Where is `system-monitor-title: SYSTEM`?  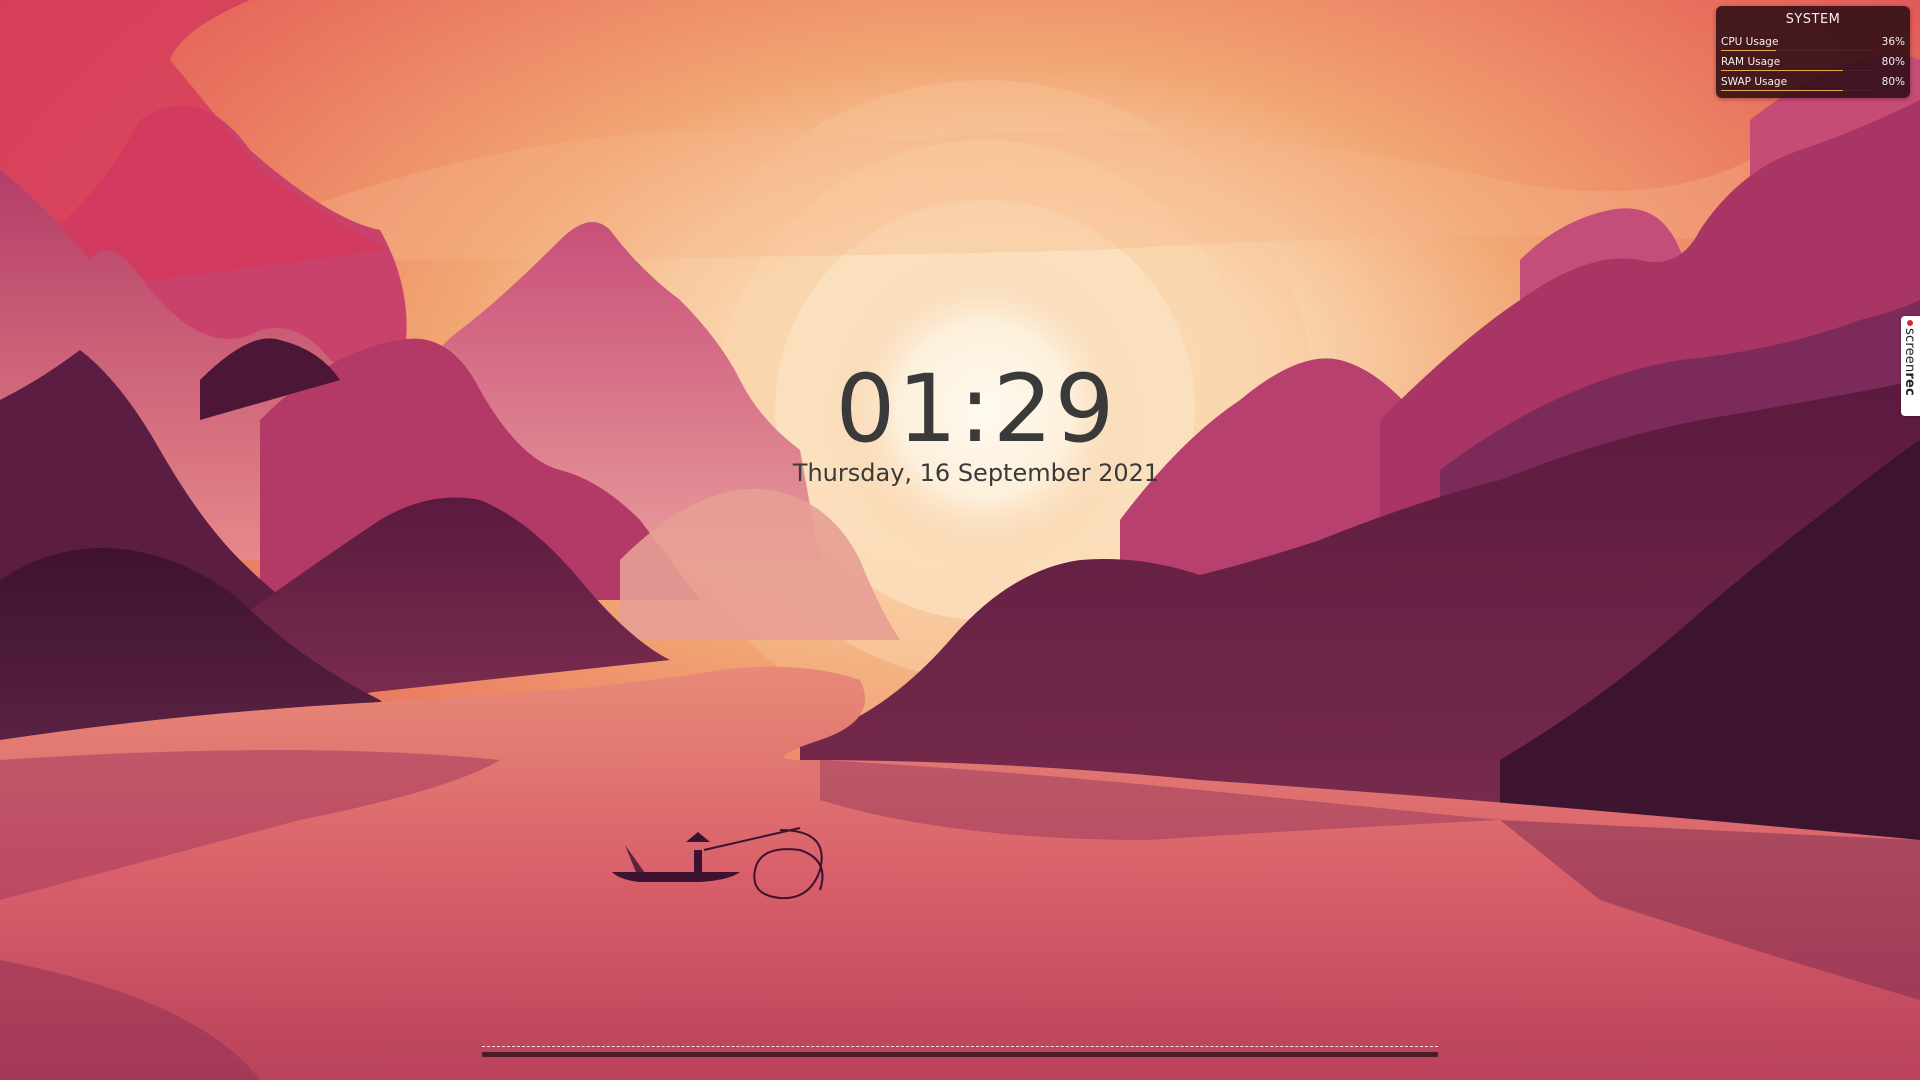 system-monitor-title: SYSTEM is located at coordinates (1813, 19).